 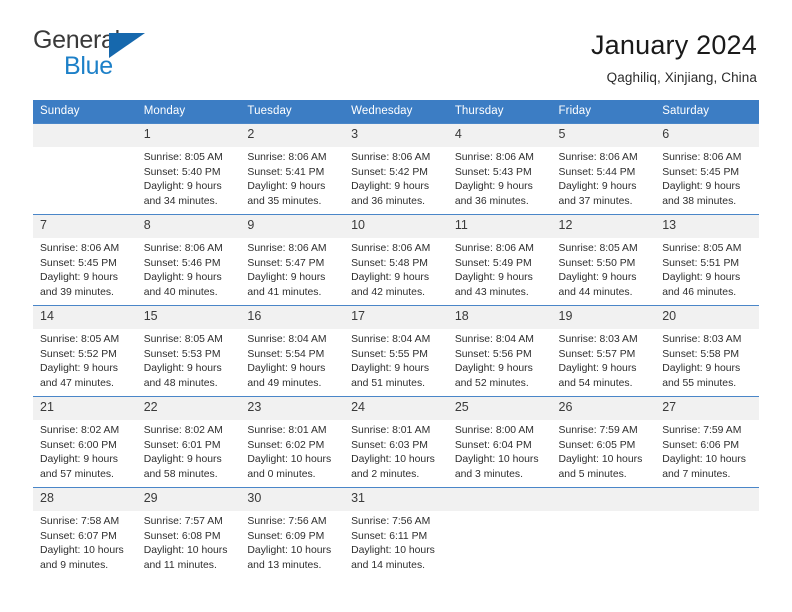 I want to click on day-number: 13, so click(x=707, y=226).